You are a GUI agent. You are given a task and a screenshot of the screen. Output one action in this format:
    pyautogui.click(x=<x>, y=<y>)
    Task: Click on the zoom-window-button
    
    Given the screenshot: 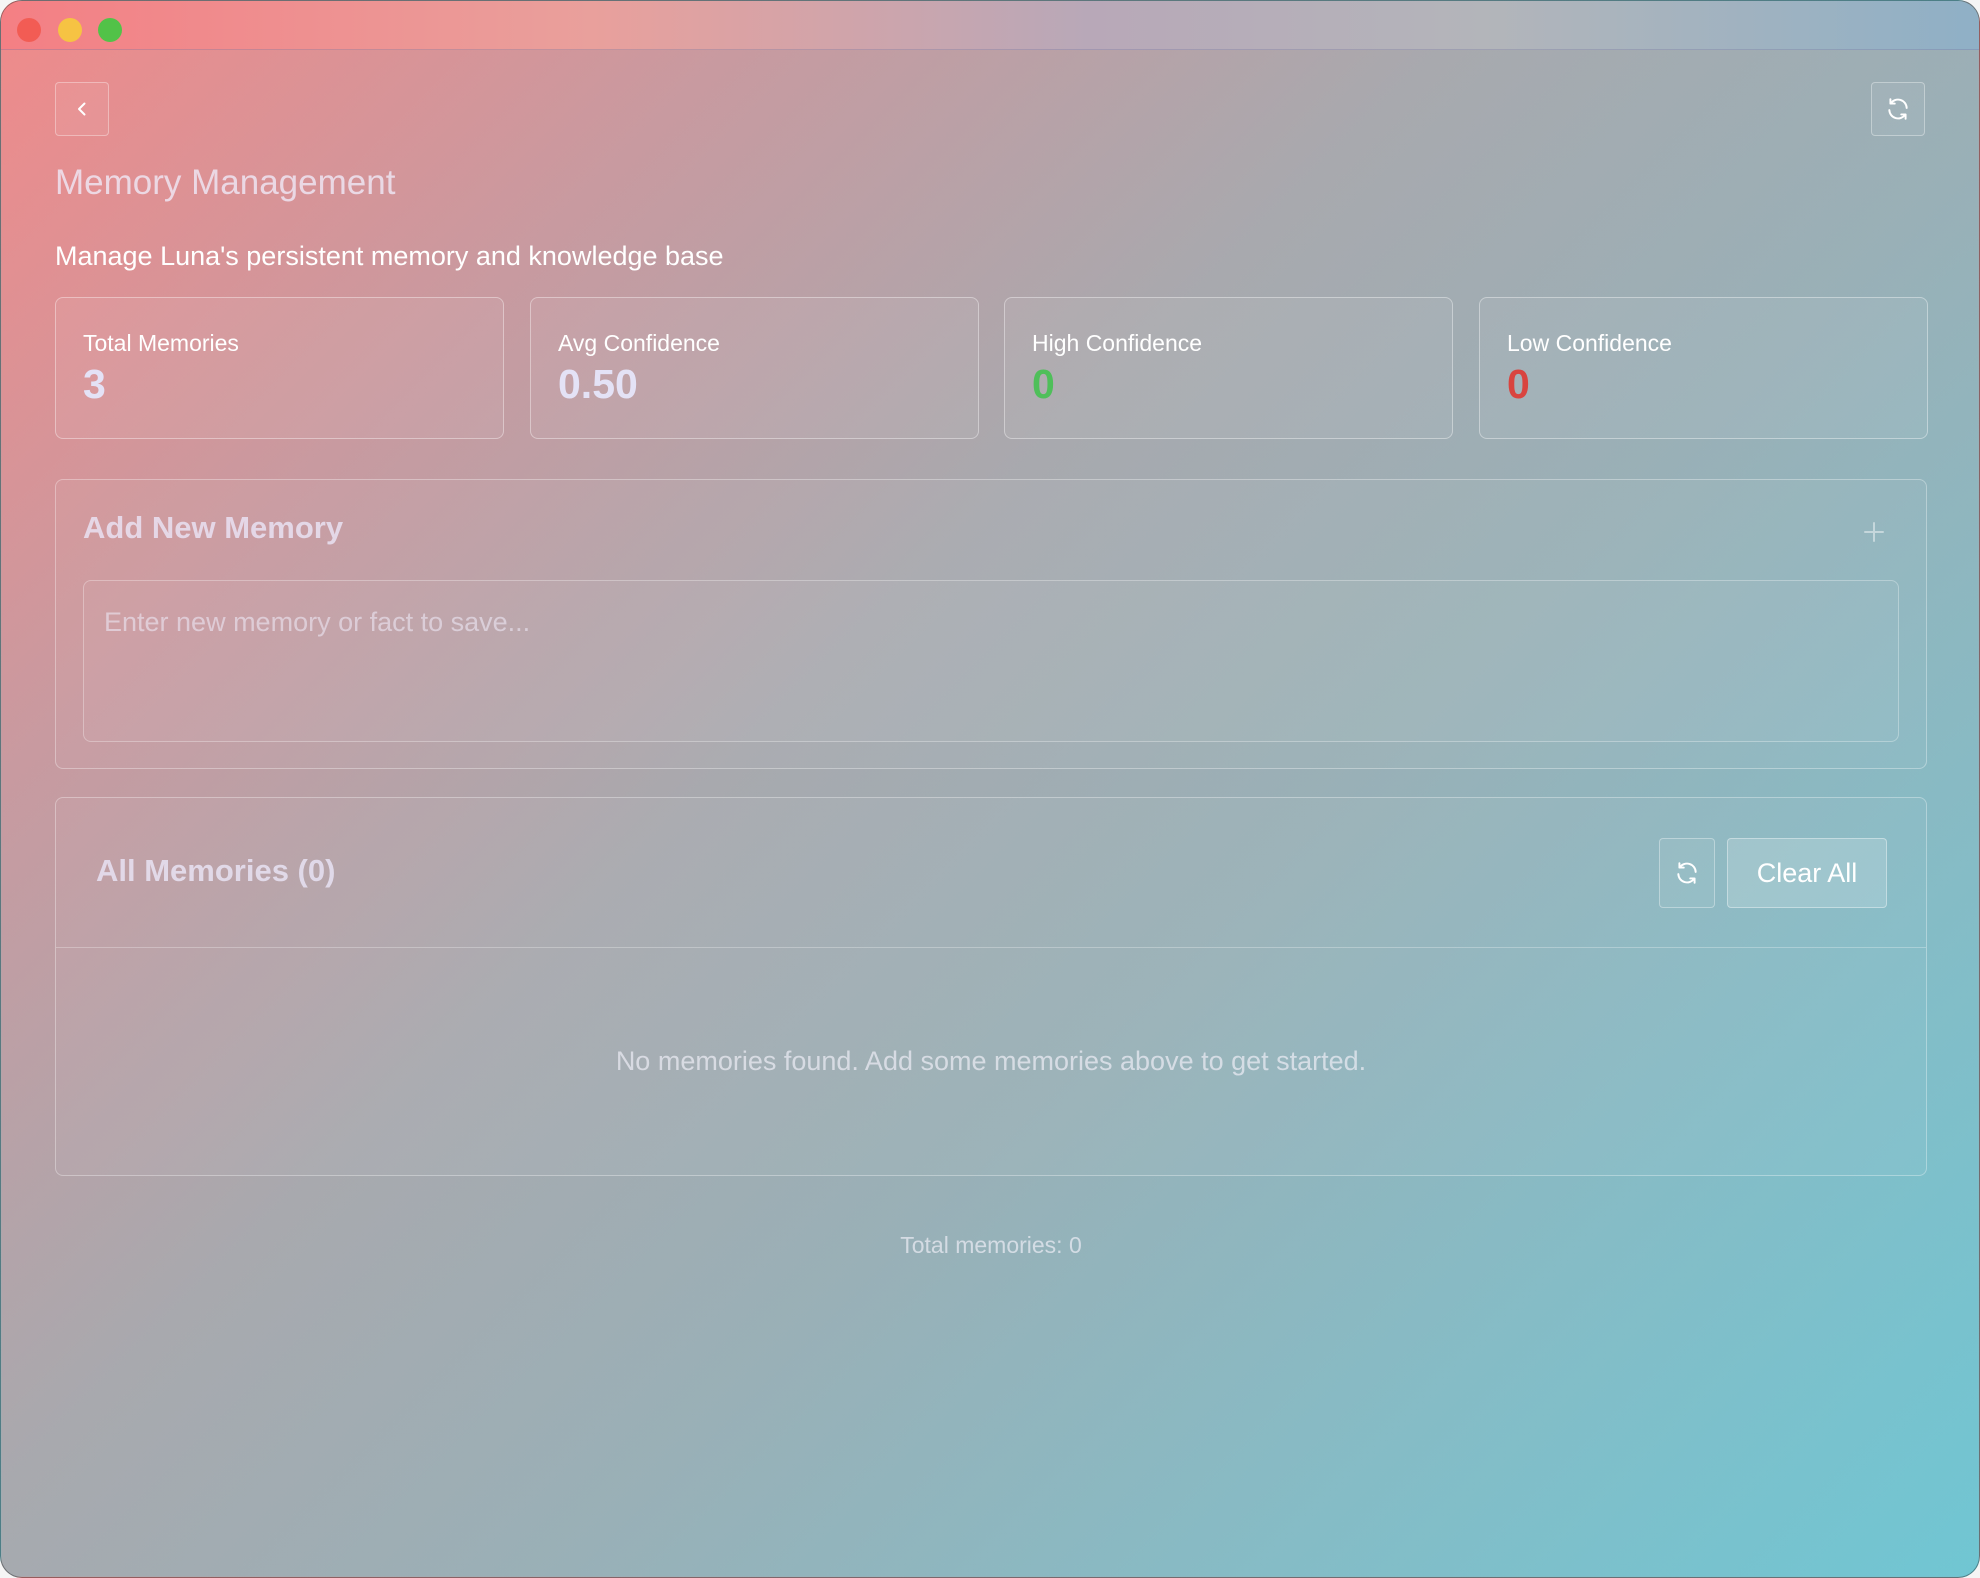 What is the action you would take?
    pyautogui.click(x=110, y=30)
    